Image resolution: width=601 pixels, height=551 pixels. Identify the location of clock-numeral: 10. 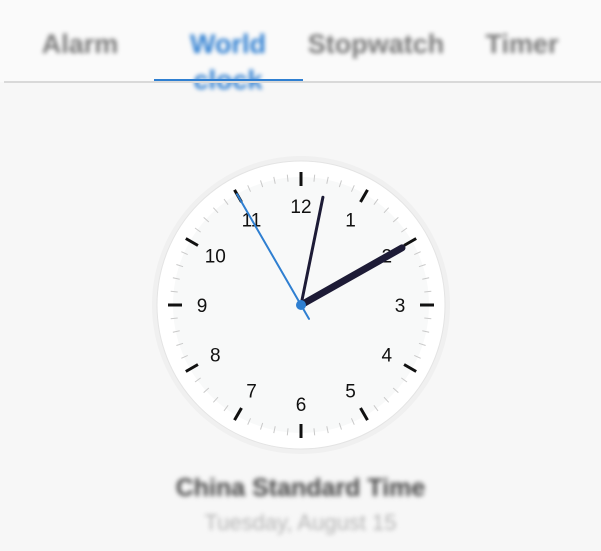
(215, 257).